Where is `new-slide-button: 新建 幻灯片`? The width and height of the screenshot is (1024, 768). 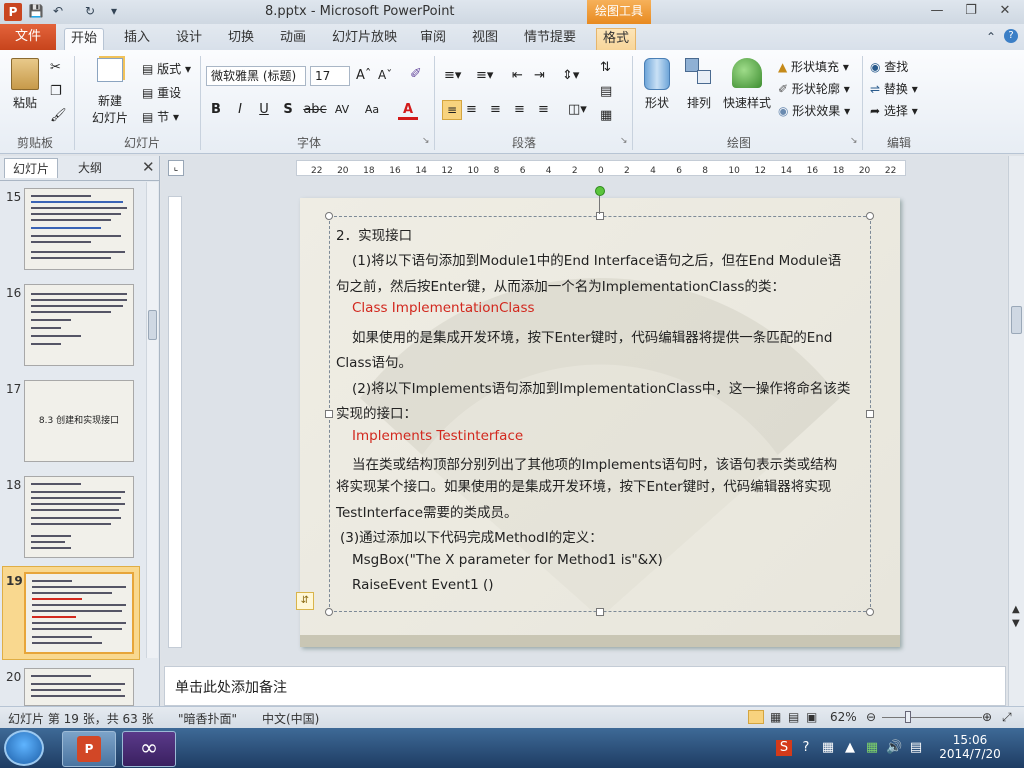
new-slide-button: 新建 幻灯片 is located at coordinates (110, 92).